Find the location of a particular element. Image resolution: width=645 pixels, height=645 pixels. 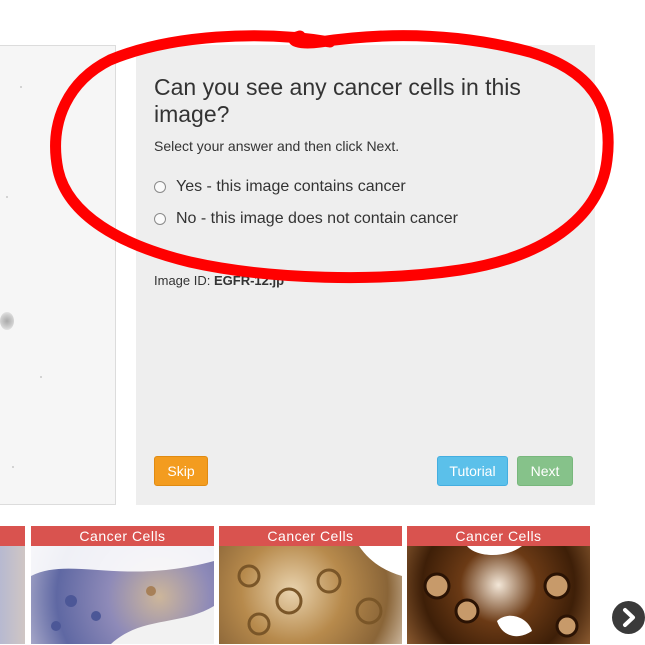

image-id-value: EGFR-12.jp is located at coordinates (249, 280).